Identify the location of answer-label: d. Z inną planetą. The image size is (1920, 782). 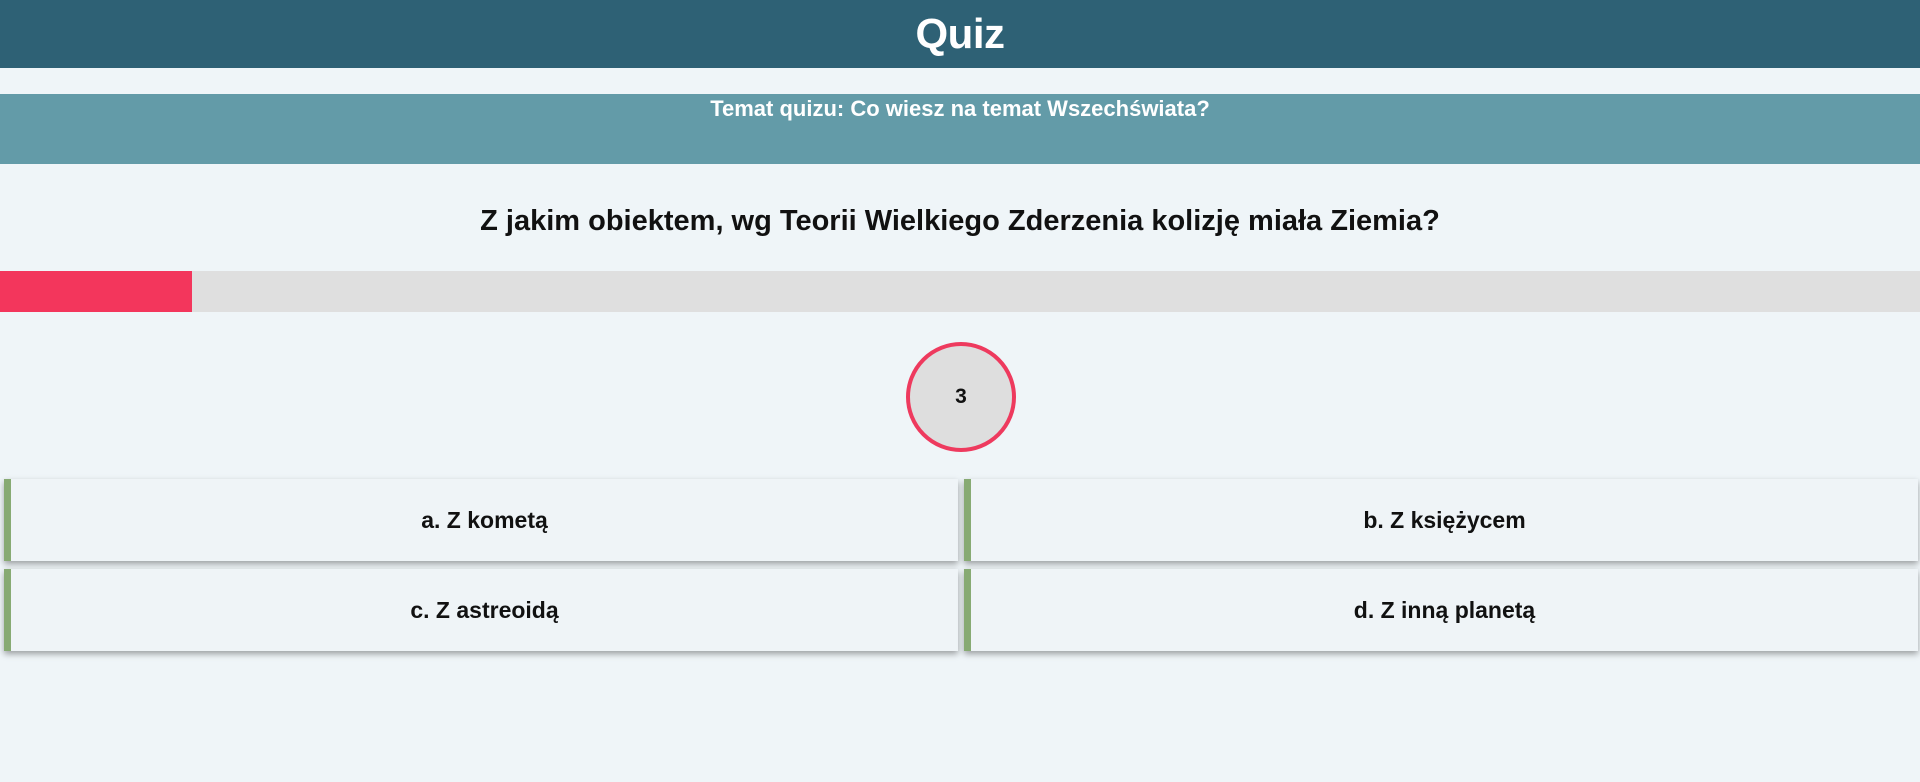
(1444, 609).